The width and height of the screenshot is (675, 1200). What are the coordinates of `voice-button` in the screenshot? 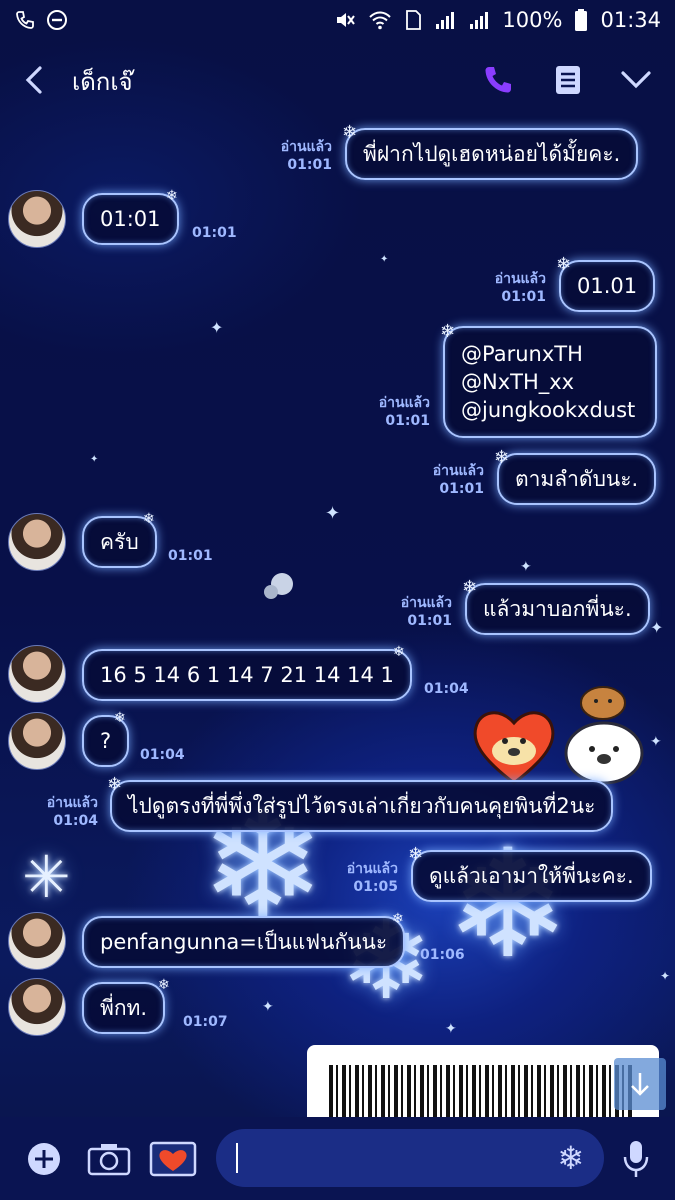 It's located at (636, 1159).